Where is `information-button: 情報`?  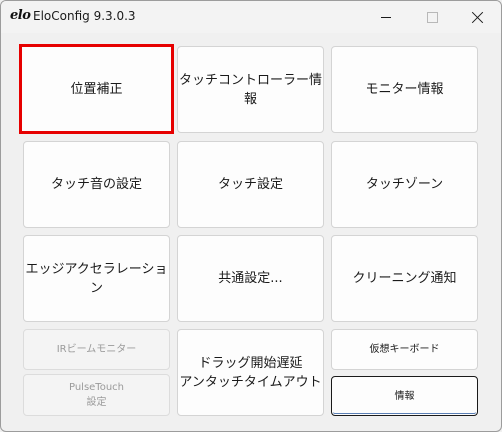
information-button: 情報 is located at coordinates (404, 396).